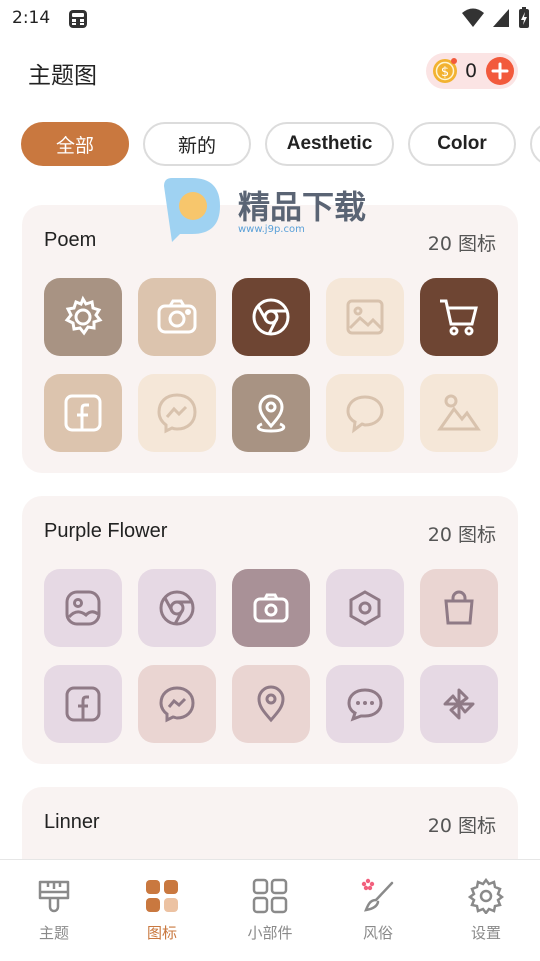 This screenshot has width=540, height=961. I want to click on settings-icon, so click(486, 896).